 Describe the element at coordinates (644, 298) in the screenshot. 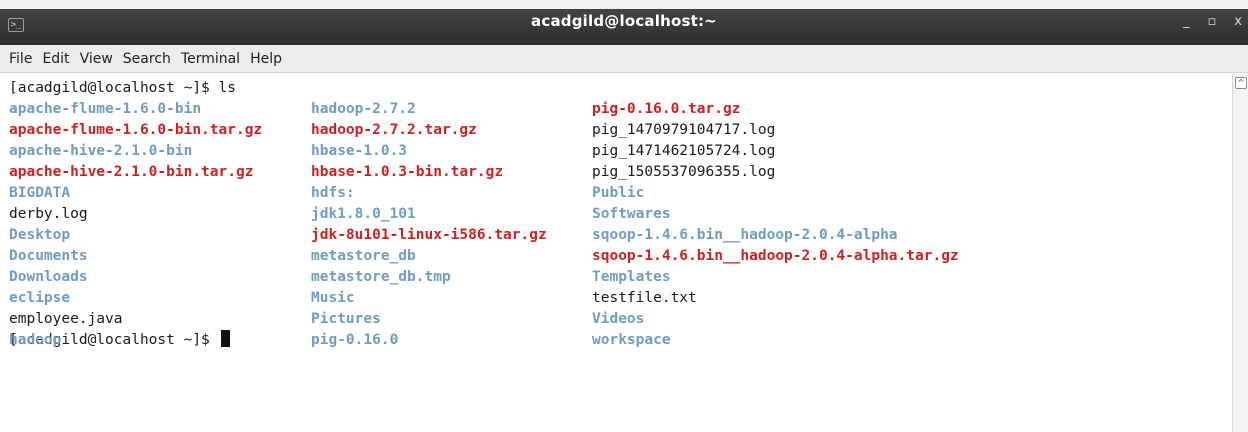

I see `ls-entry: testfile.txt` at that location.